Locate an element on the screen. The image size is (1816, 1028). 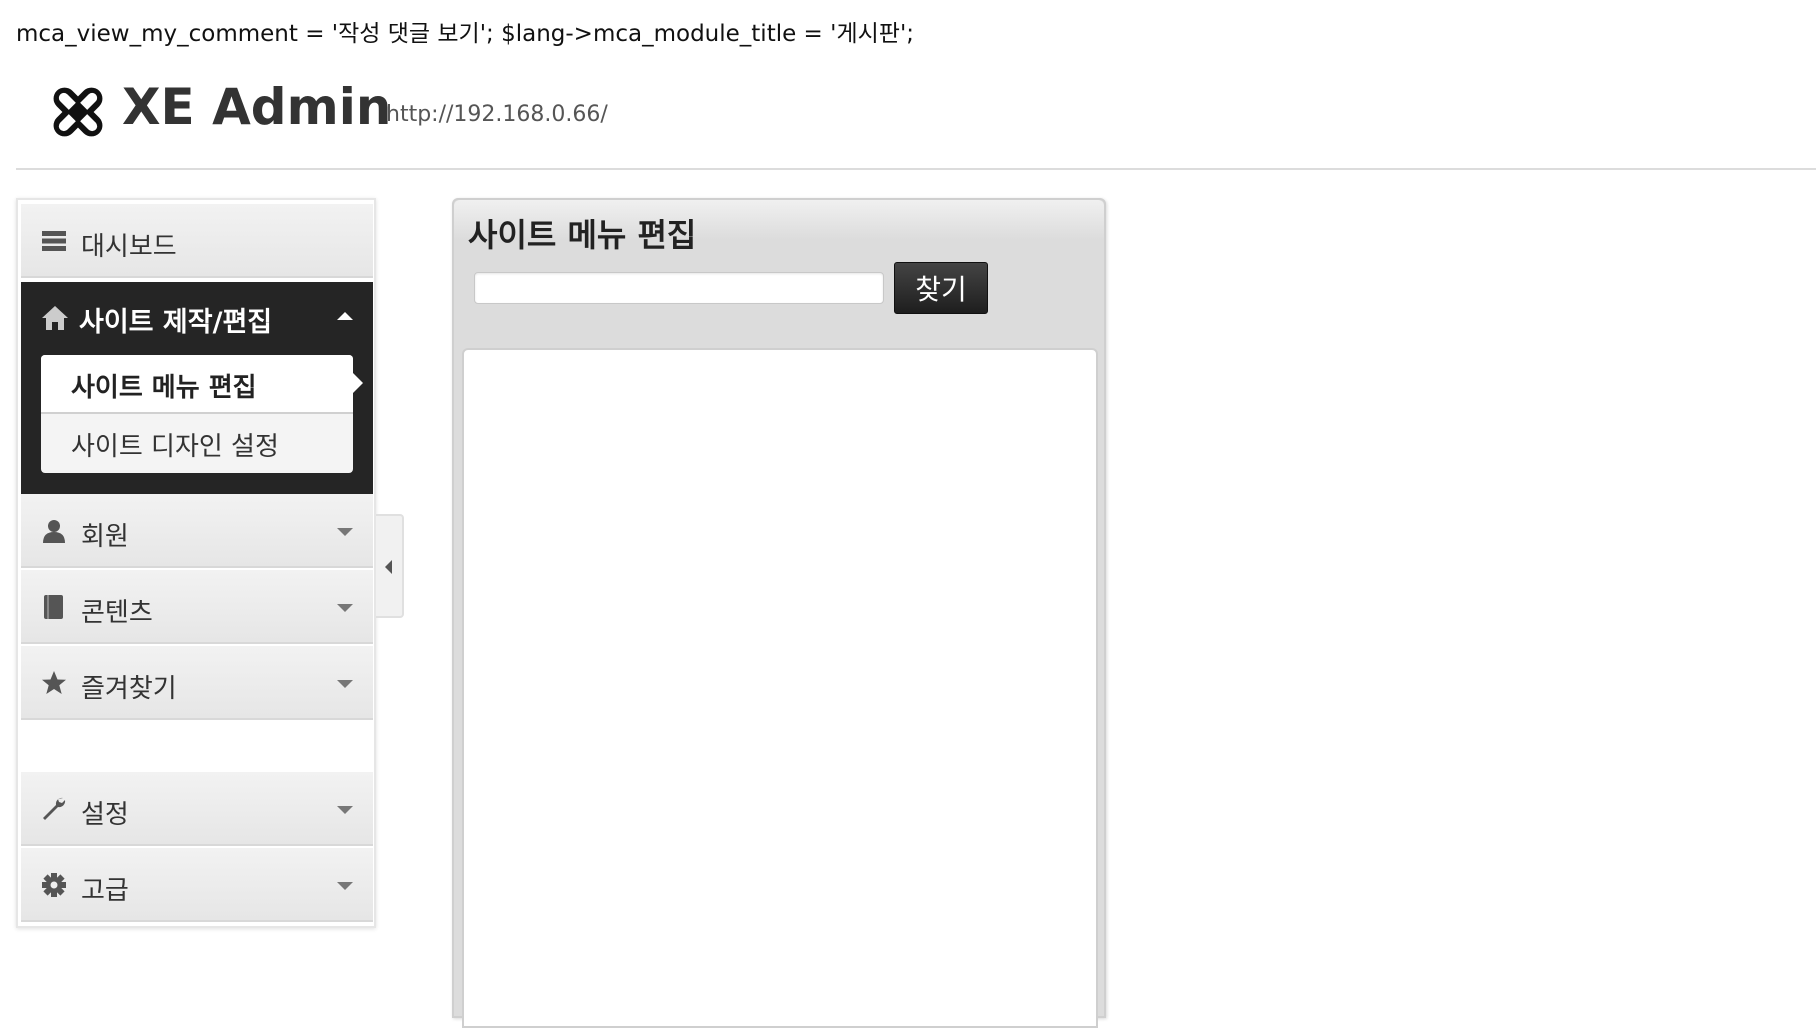
submenu-list: 사이트 메뉴 편집 사이트 디자인 설정 is located at coordinates (202, 414).